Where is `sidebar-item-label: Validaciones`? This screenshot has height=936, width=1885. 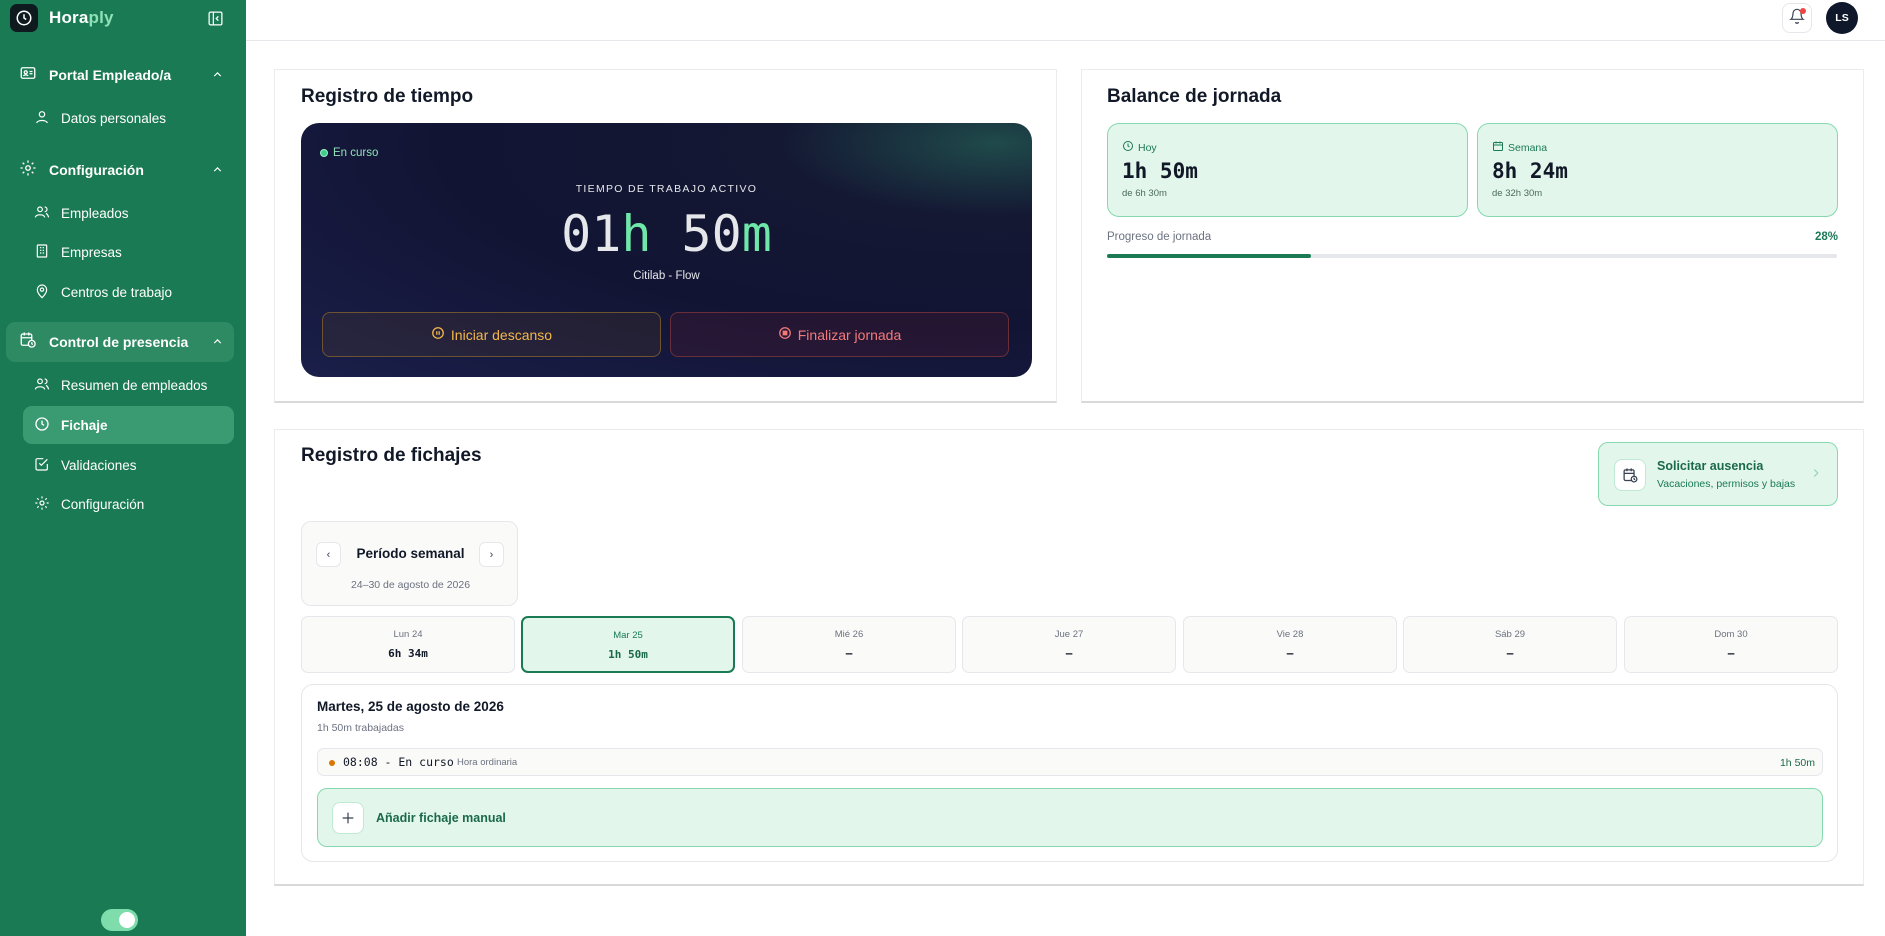 sidebar-item-label: Validaciones is located at coordinates (99, 465).